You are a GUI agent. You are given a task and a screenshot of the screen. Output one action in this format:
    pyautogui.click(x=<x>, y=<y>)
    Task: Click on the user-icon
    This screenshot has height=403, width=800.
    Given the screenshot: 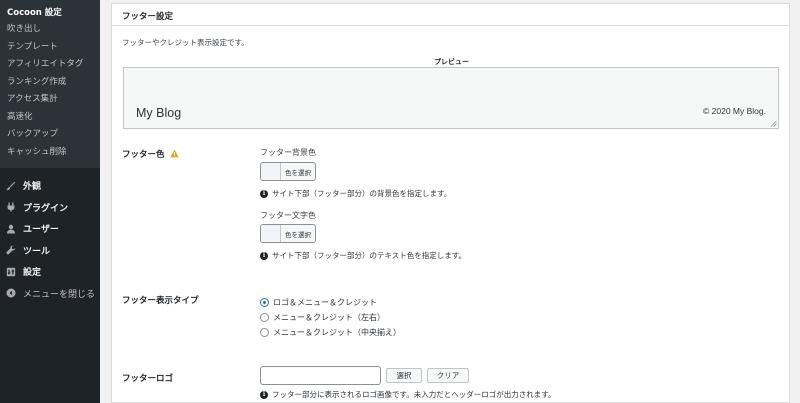 What is the action you would take?
    pyautogui.click(x=11, y=229)
    